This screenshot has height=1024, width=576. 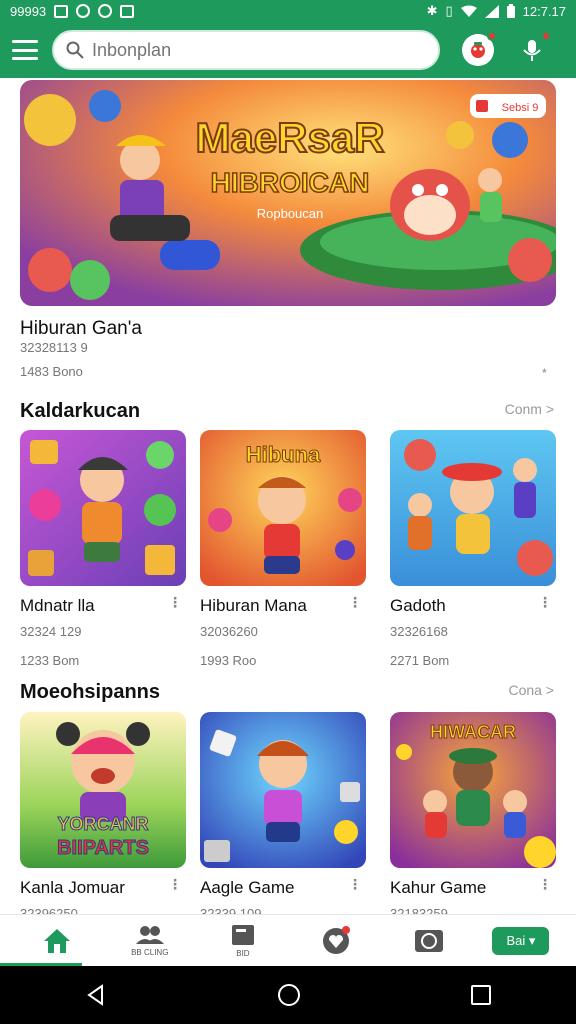 I want to click on game-meta-1: 32326168, so click(x=419, y=631).